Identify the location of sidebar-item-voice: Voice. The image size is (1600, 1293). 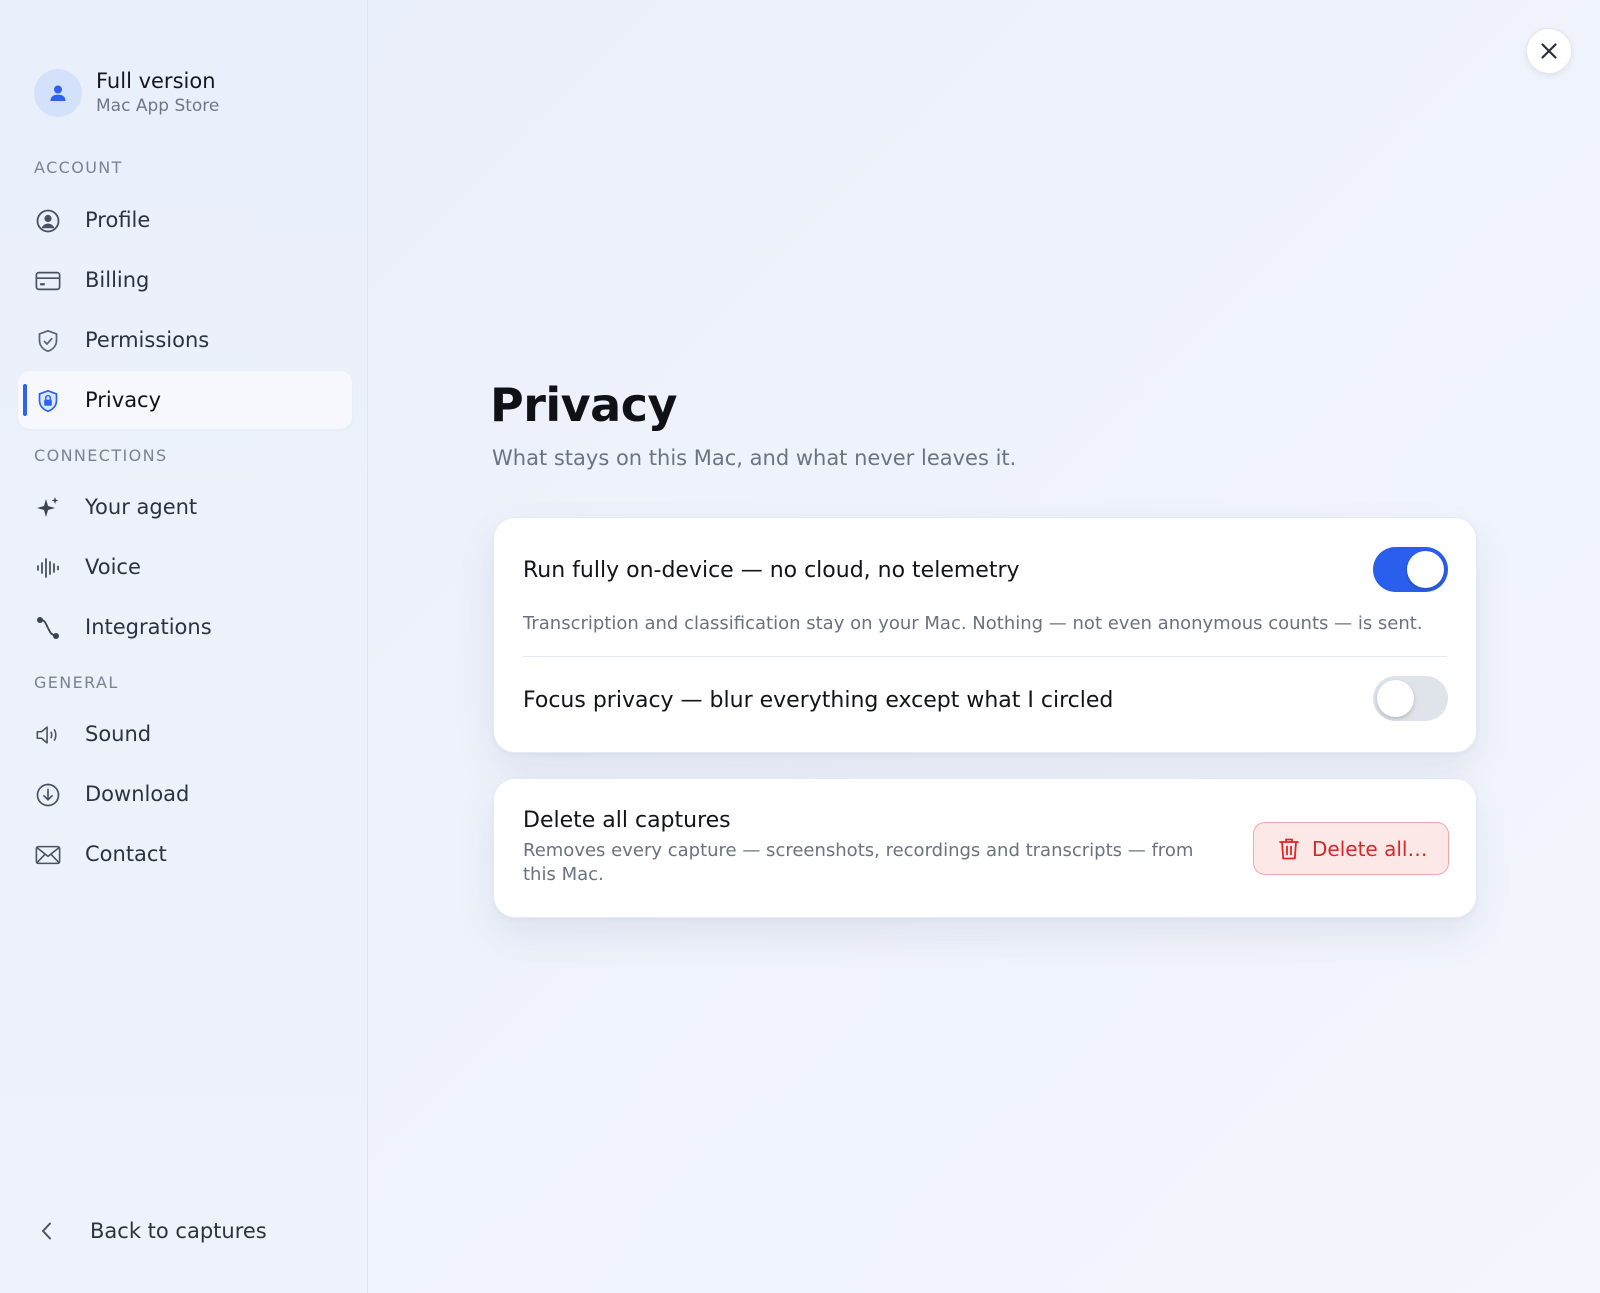
(185, 567).